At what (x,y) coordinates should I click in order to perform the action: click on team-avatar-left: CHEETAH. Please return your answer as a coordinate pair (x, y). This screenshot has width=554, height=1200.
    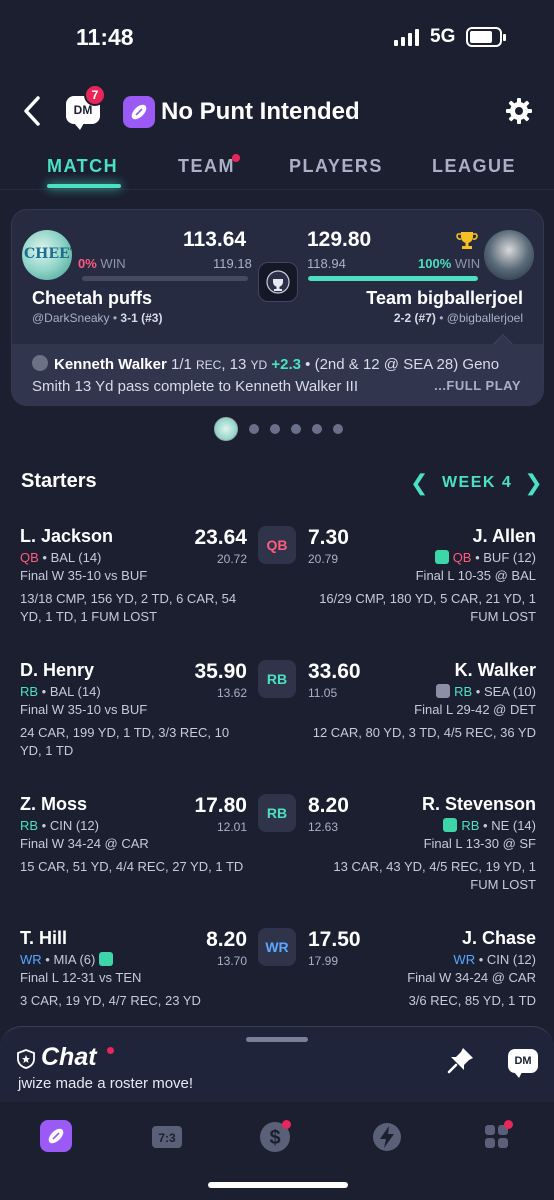
    Looking at the image, I should click on (47, 255).